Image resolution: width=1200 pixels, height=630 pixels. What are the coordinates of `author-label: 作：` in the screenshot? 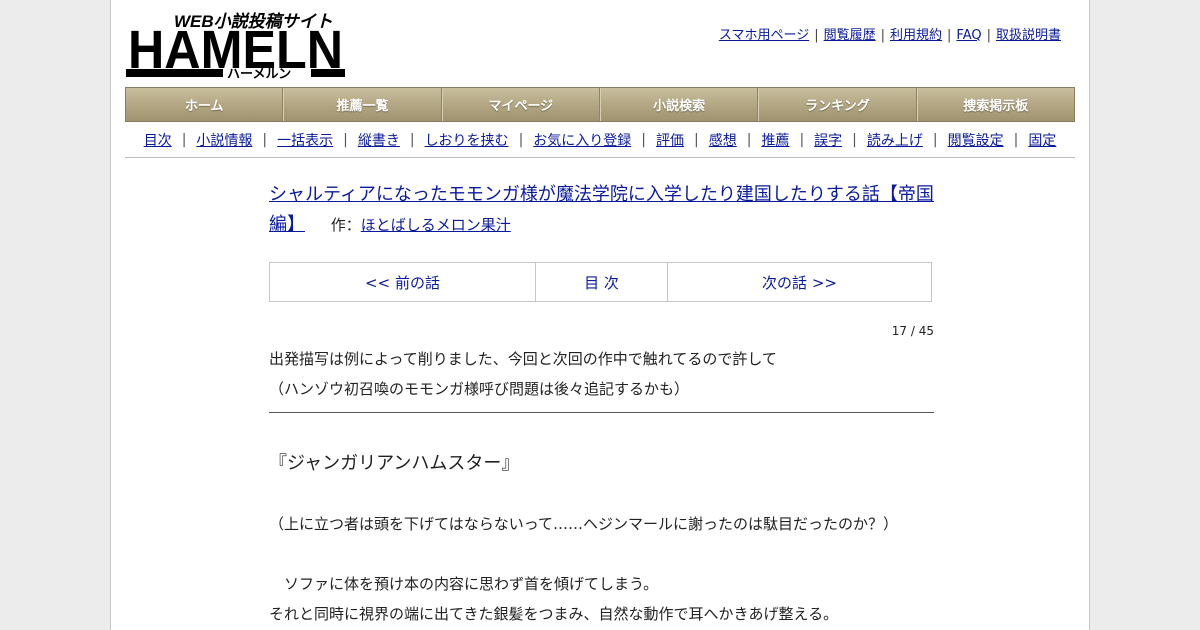 It's located at (345, 225).